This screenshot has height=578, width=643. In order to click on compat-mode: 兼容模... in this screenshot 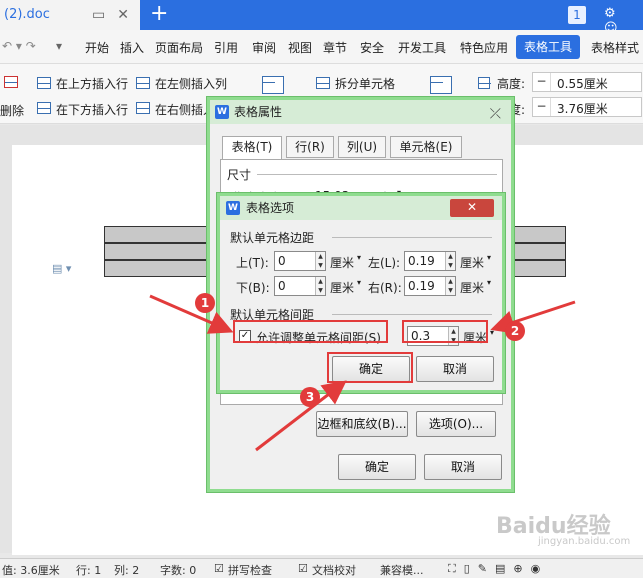, I will do `click(402, 570)`.